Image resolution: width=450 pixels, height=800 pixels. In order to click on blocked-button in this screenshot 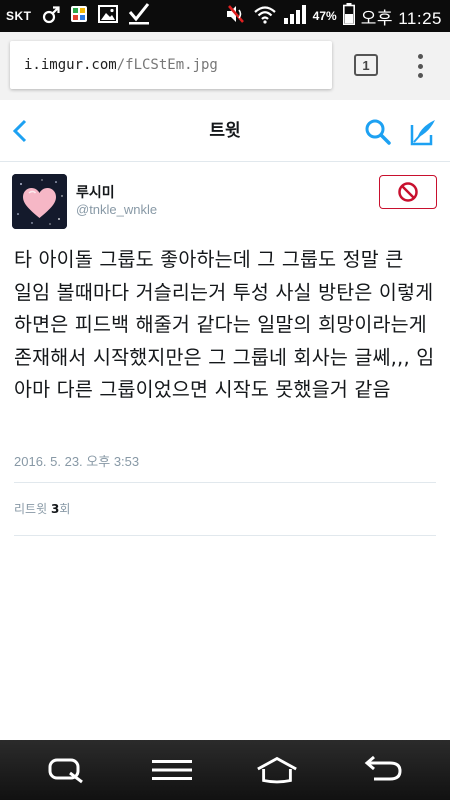, I will do `click(408, 192)`.